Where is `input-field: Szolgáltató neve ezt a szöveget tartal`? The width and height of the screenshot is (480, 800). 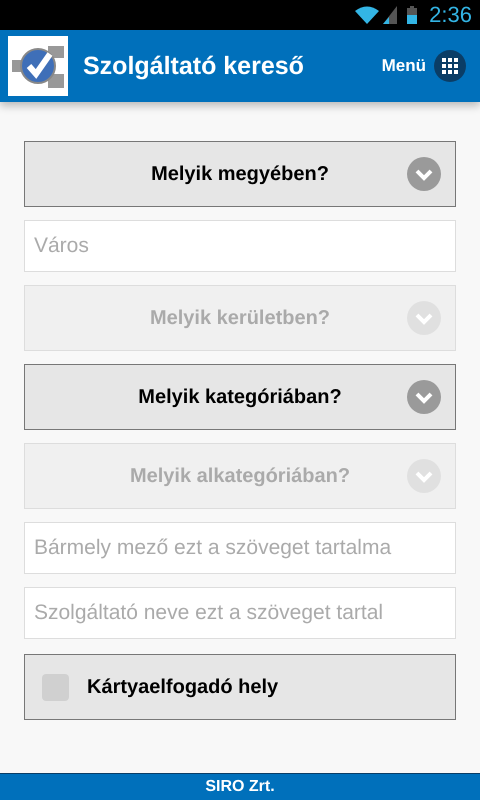
input-field: Szolgáltató neve ezt a szöveget tartal is located at coordinates (240, 613).